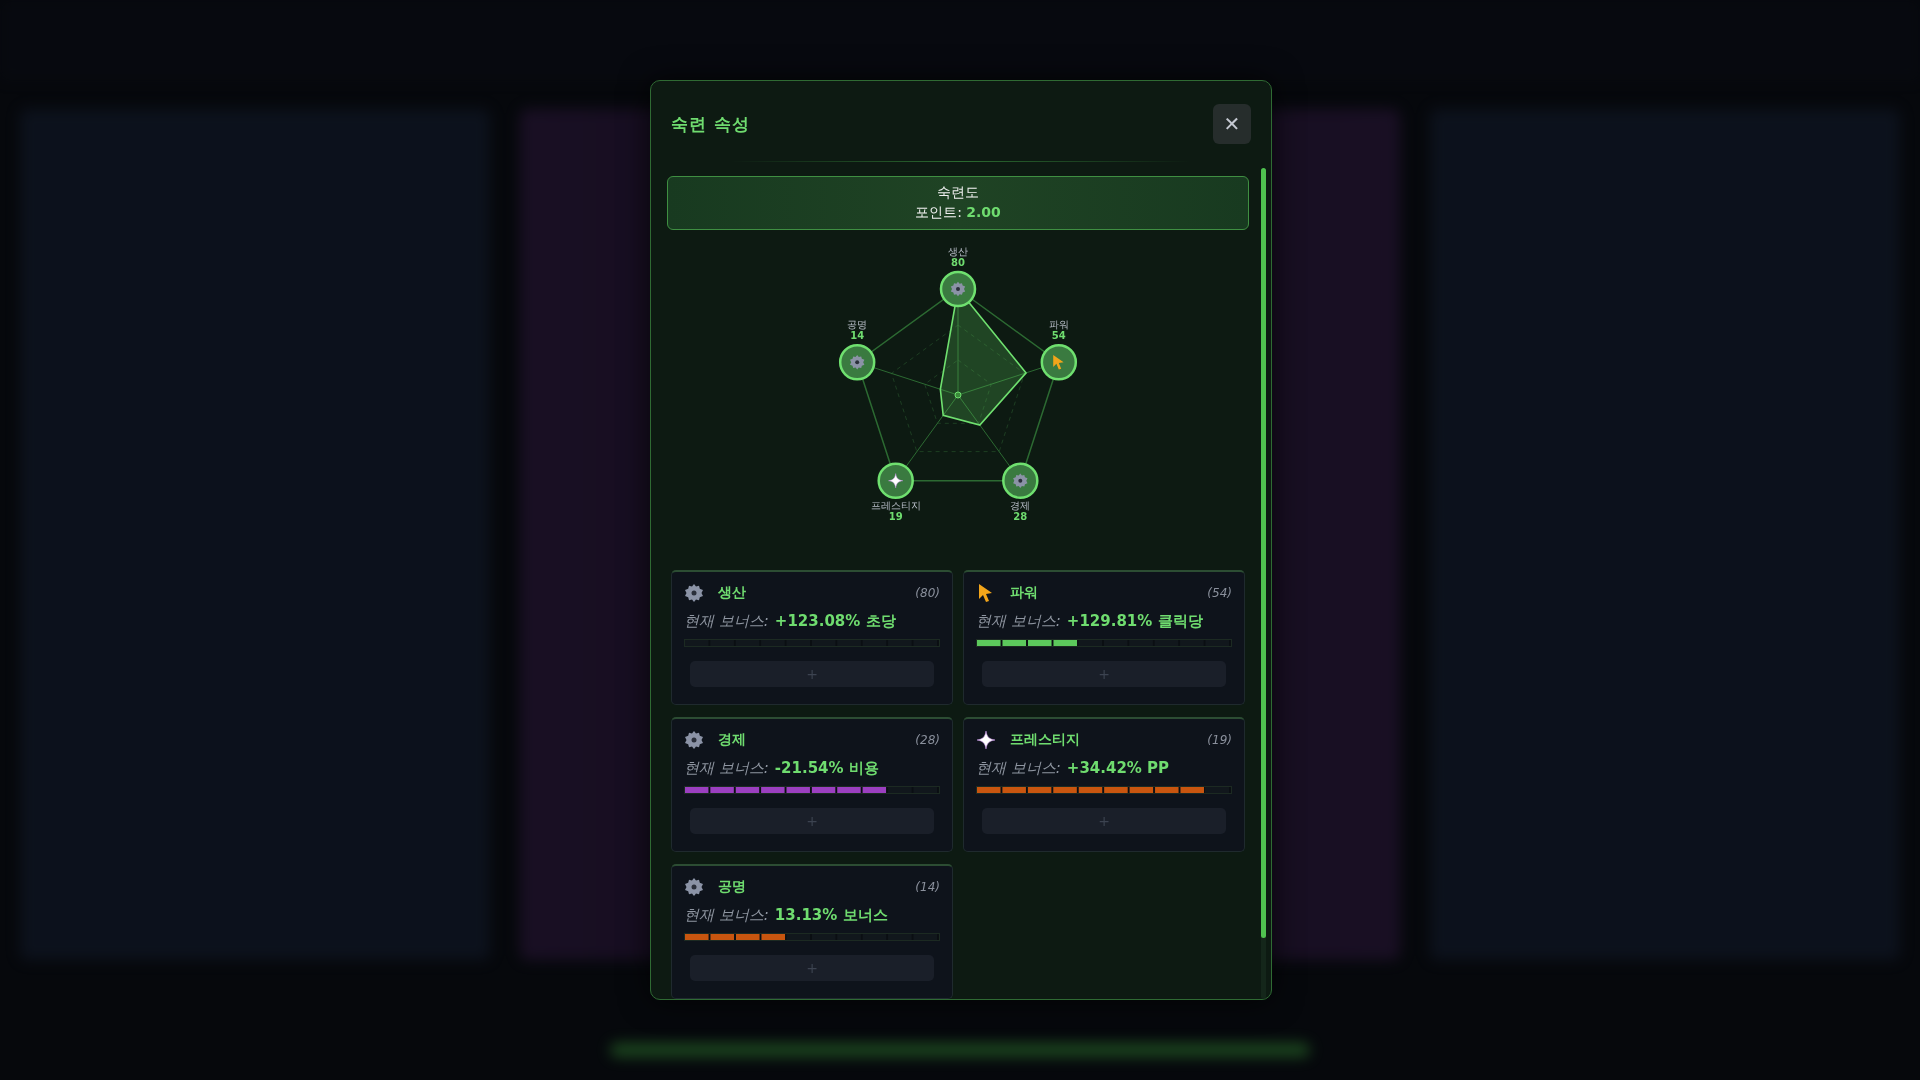 This screenshot has width=1920, height=1080. I want to click on radar-center-dot, so click(958, 395).